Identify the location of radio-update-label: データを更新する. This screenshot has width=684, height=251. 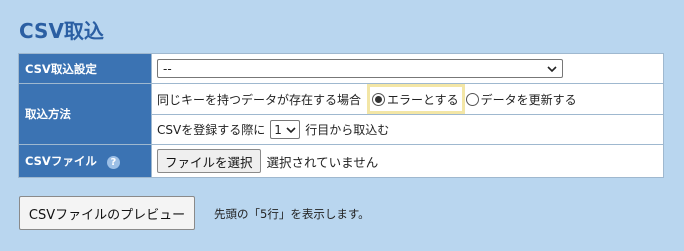
(528, 99).